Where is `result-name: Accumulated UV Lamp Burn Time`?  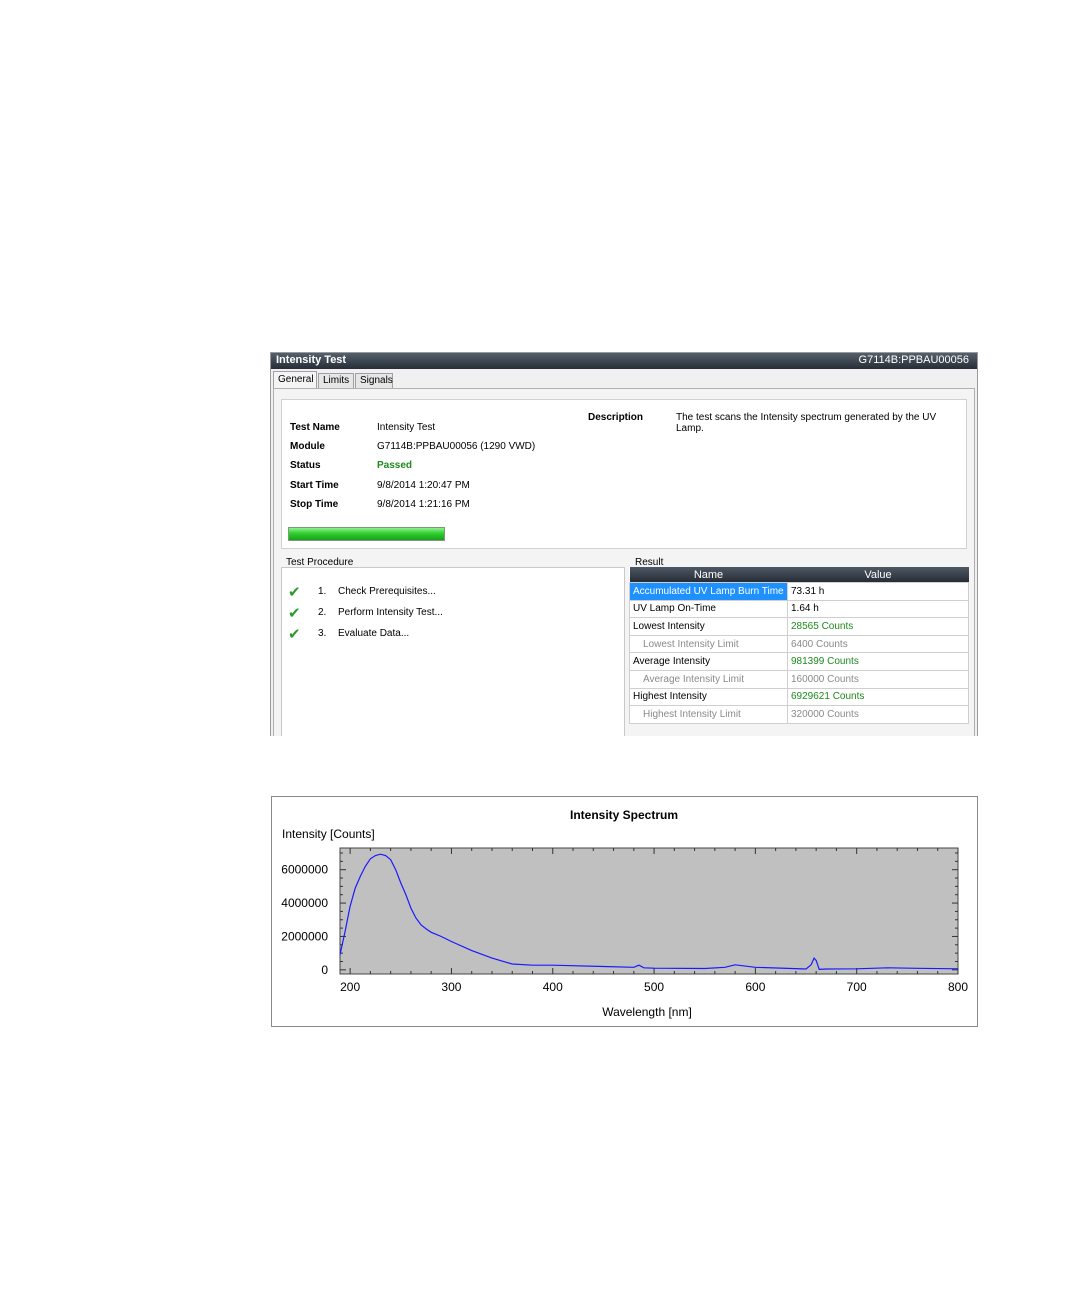 result-name: Accumulated UV Lamp Burn Time is located at coordinates (708, 591).